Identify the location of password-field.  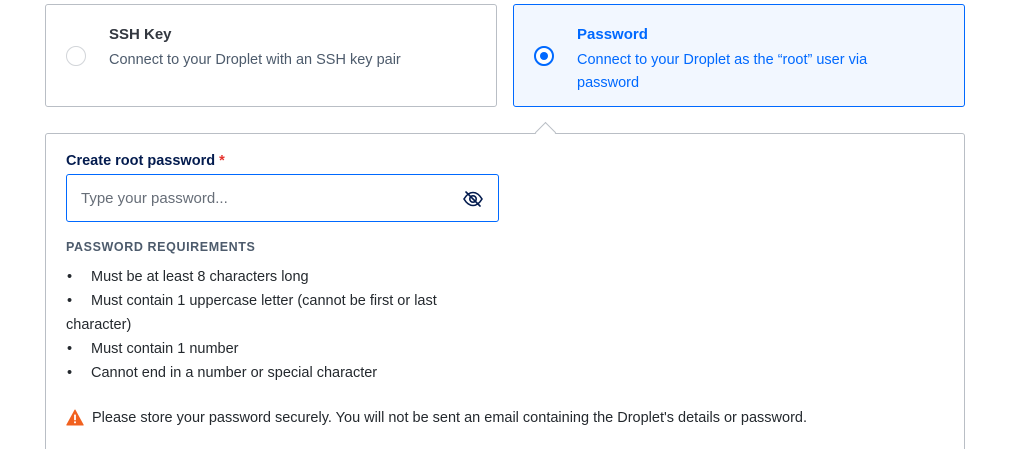
(282, 198).